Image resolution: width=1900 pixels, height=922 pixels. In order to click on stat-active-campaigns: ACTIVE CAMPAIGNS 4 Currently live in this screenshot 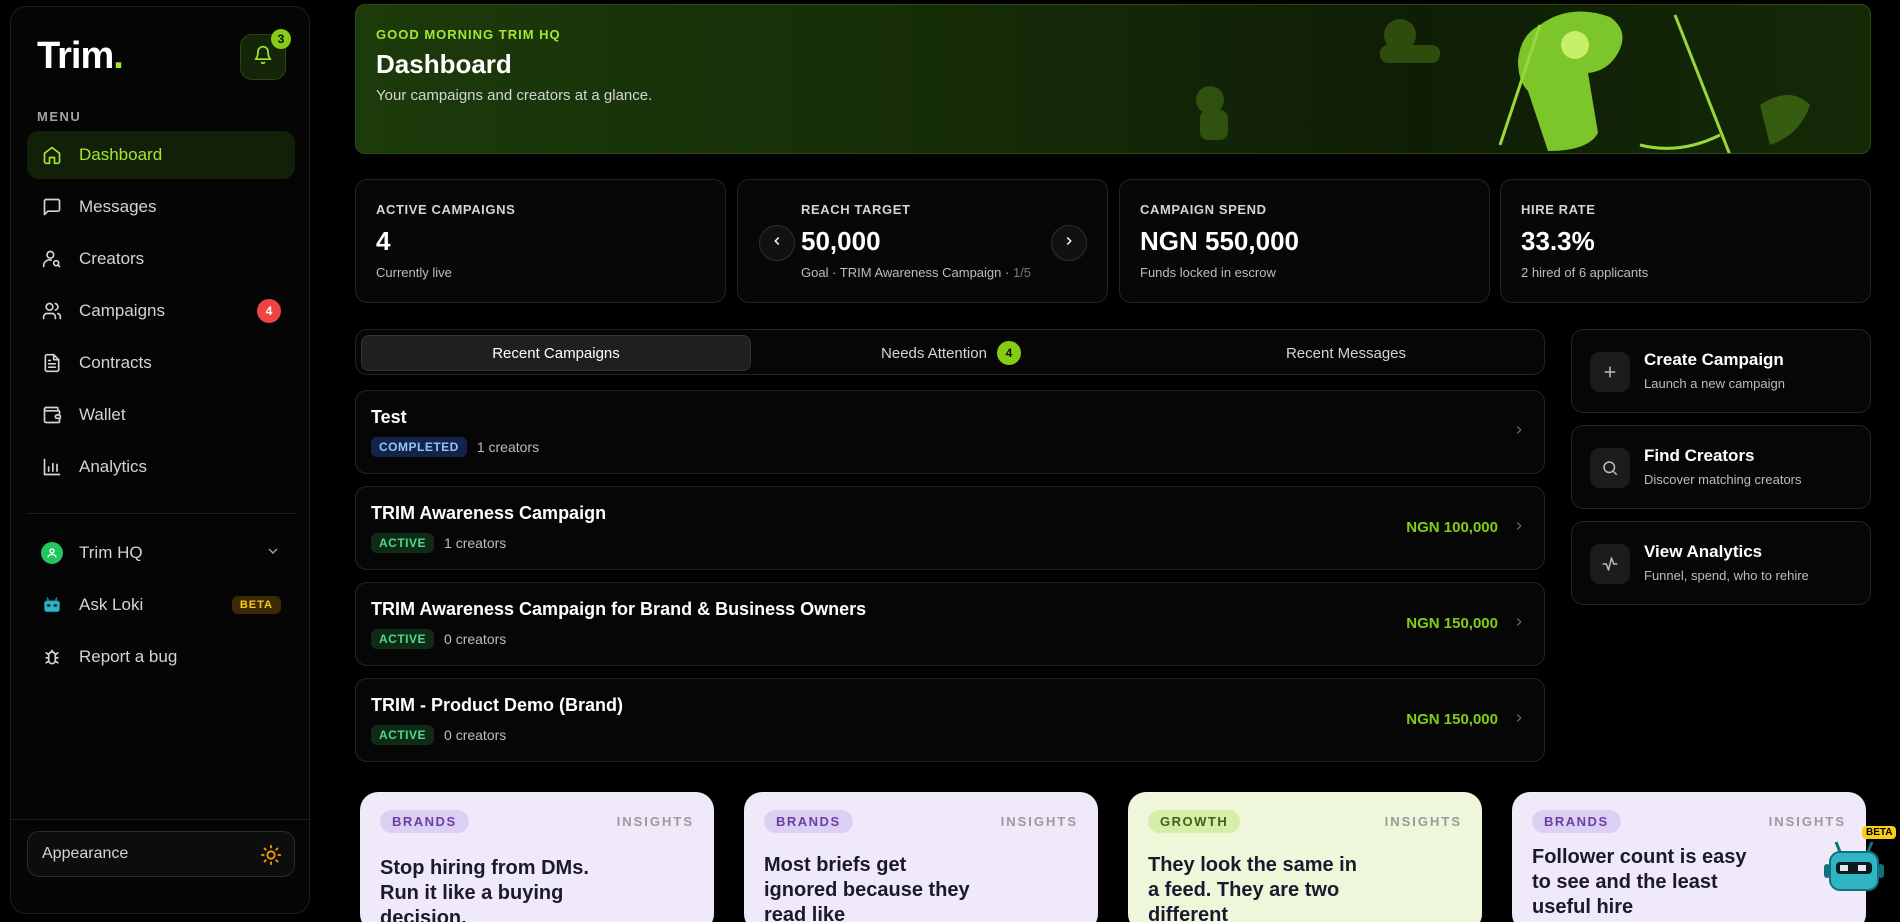, I will do `click(540, 241)`.